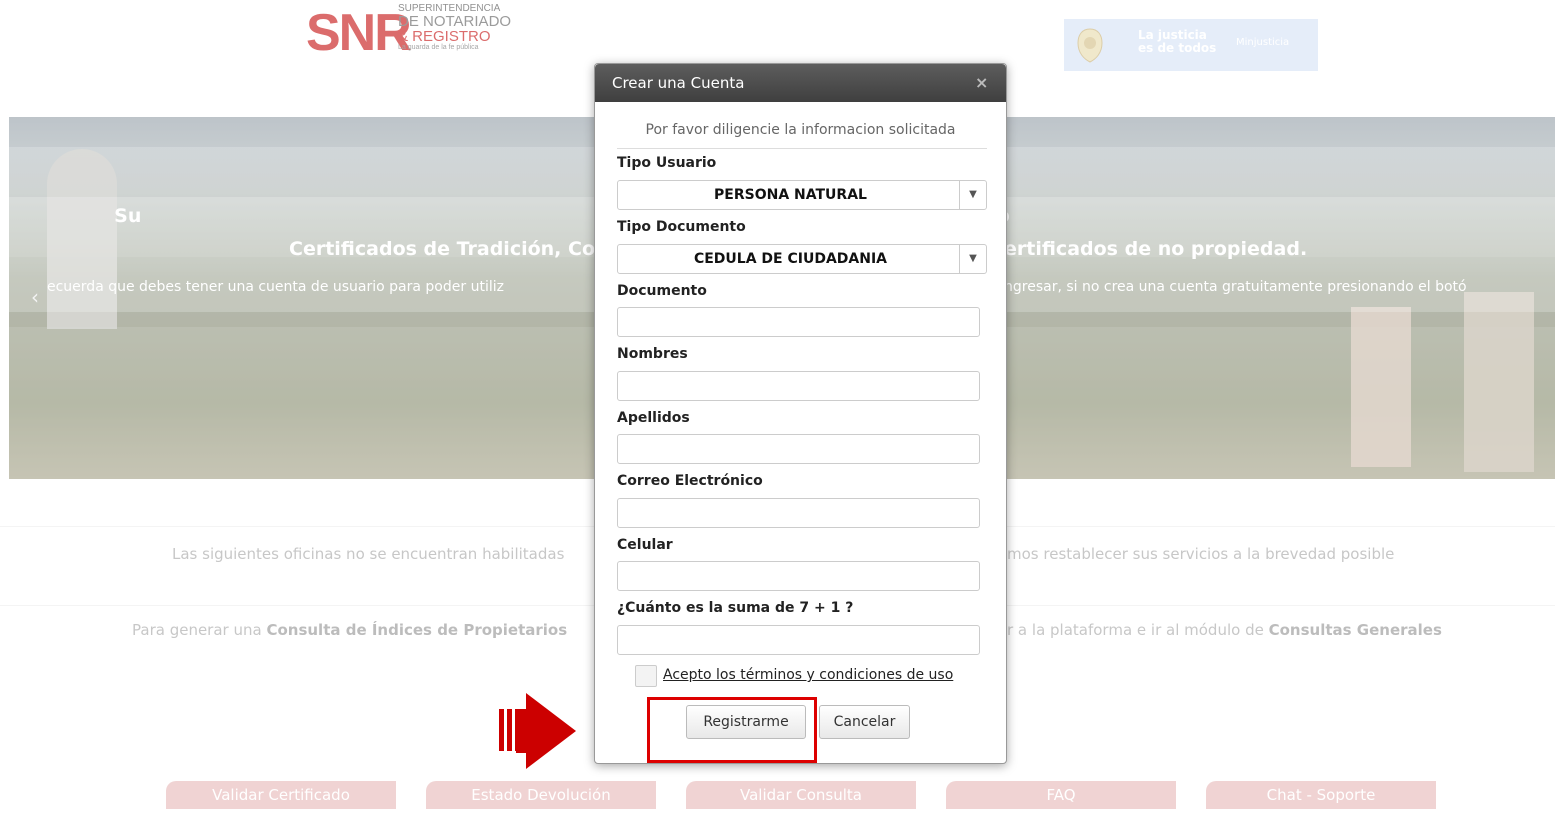 The height and width of the screenshot is (813, 1555). What do you see at coordinates (802, 148) in the screenshot?
I see `divider` at bounding box center [802, 148].